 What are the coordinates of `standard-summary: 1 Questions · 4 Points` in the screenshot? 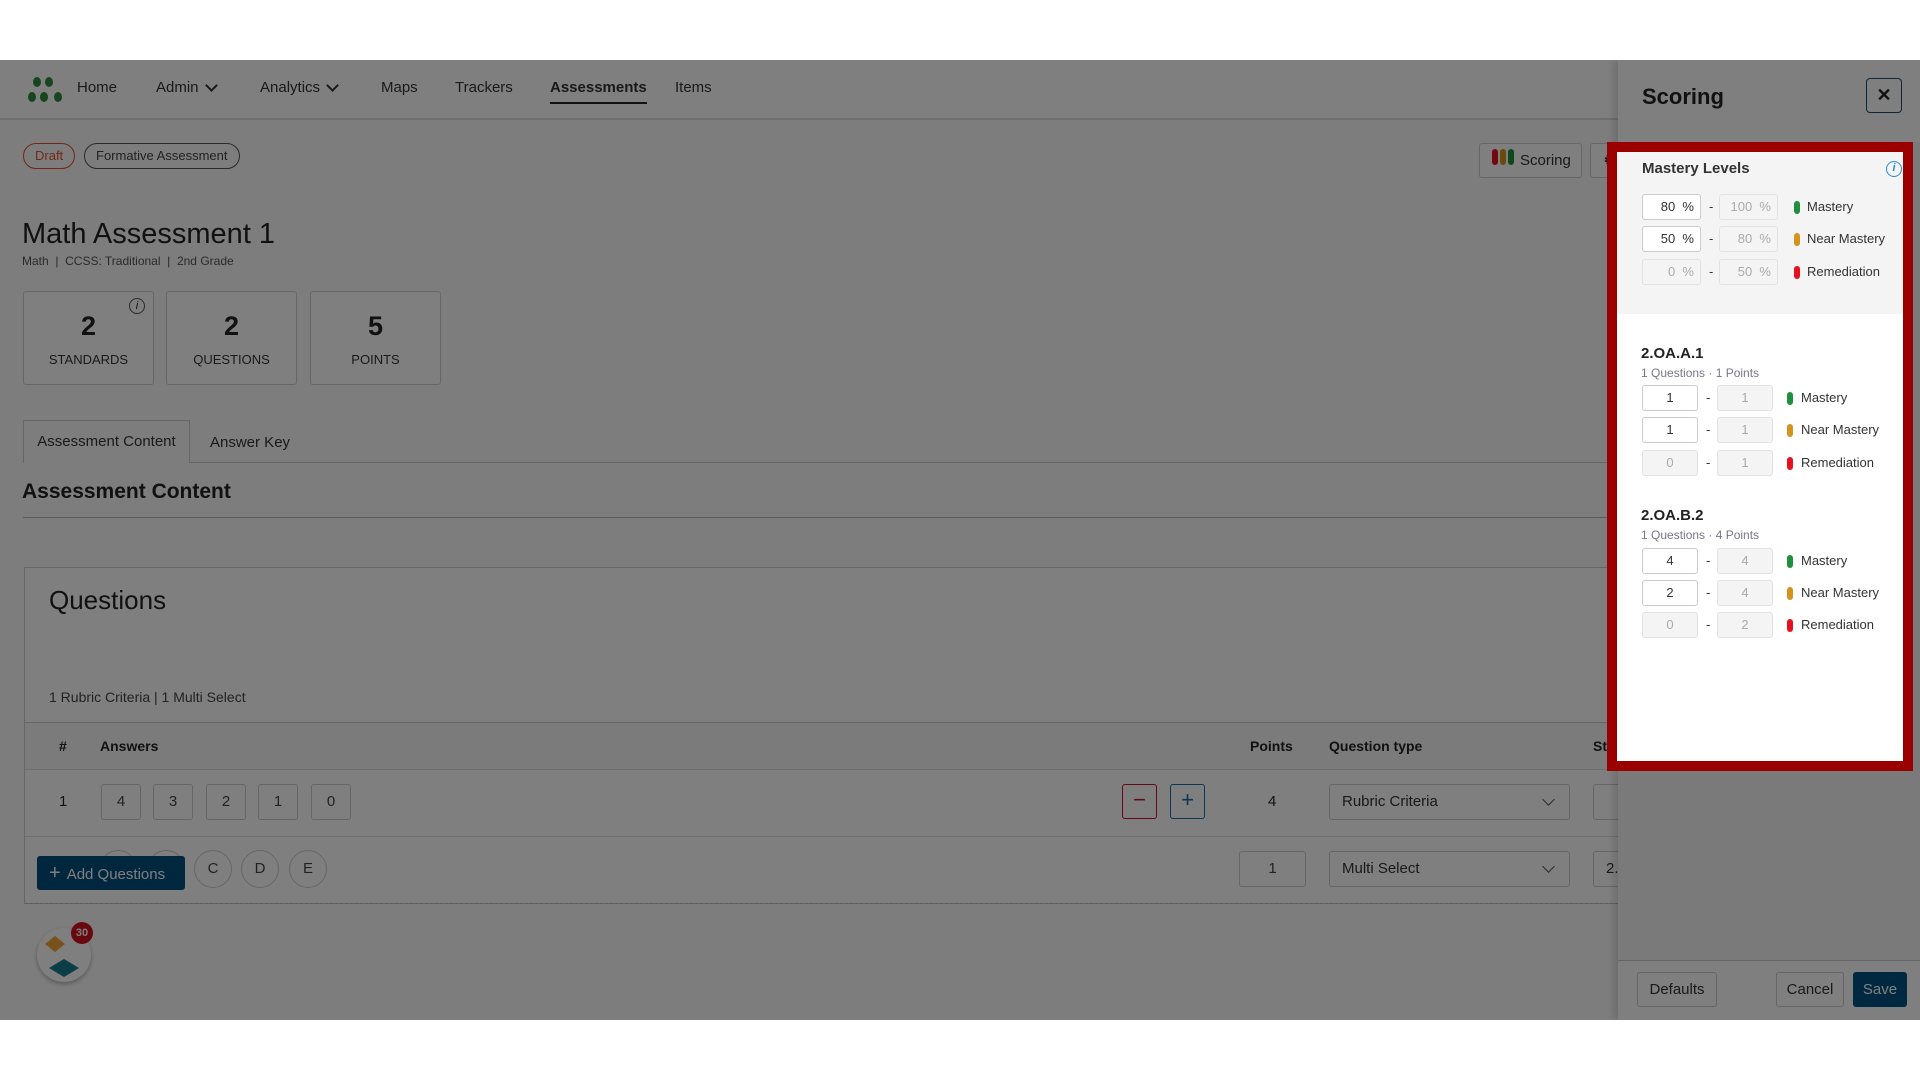 It's located at (1700, 535).